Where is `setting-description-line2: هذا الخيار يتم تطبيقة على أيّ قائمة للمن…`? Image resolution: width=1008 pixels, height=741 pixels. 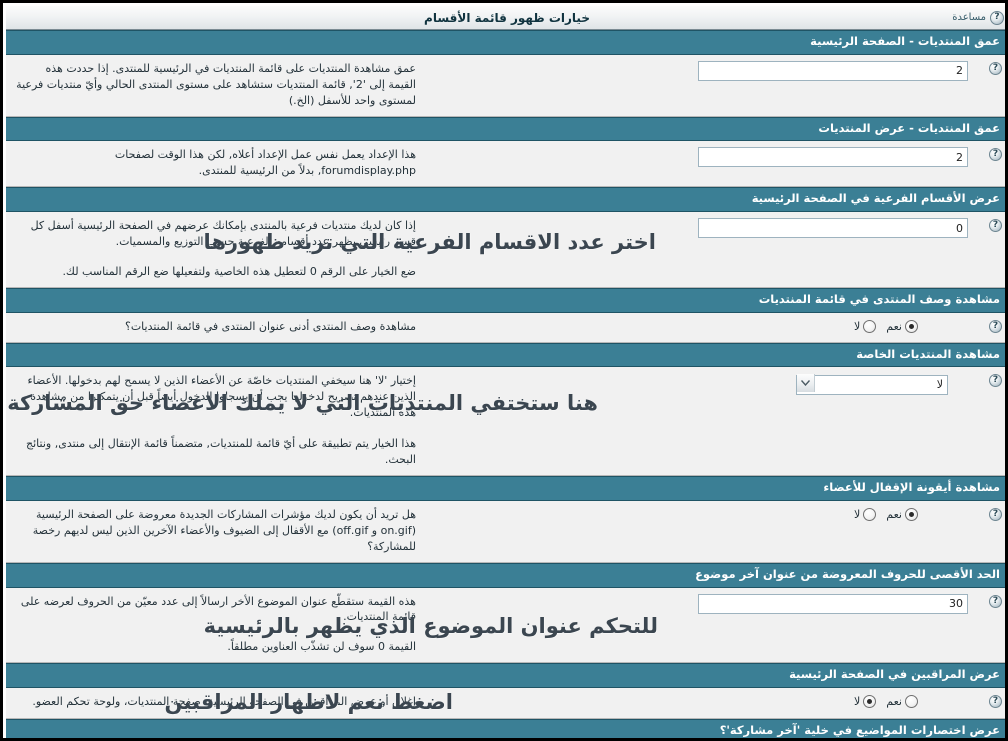
setting-description-line2: هذا الخيار يتم تطبيقة على أيّ قائمة للمن… is located at coordinates (221, 452).